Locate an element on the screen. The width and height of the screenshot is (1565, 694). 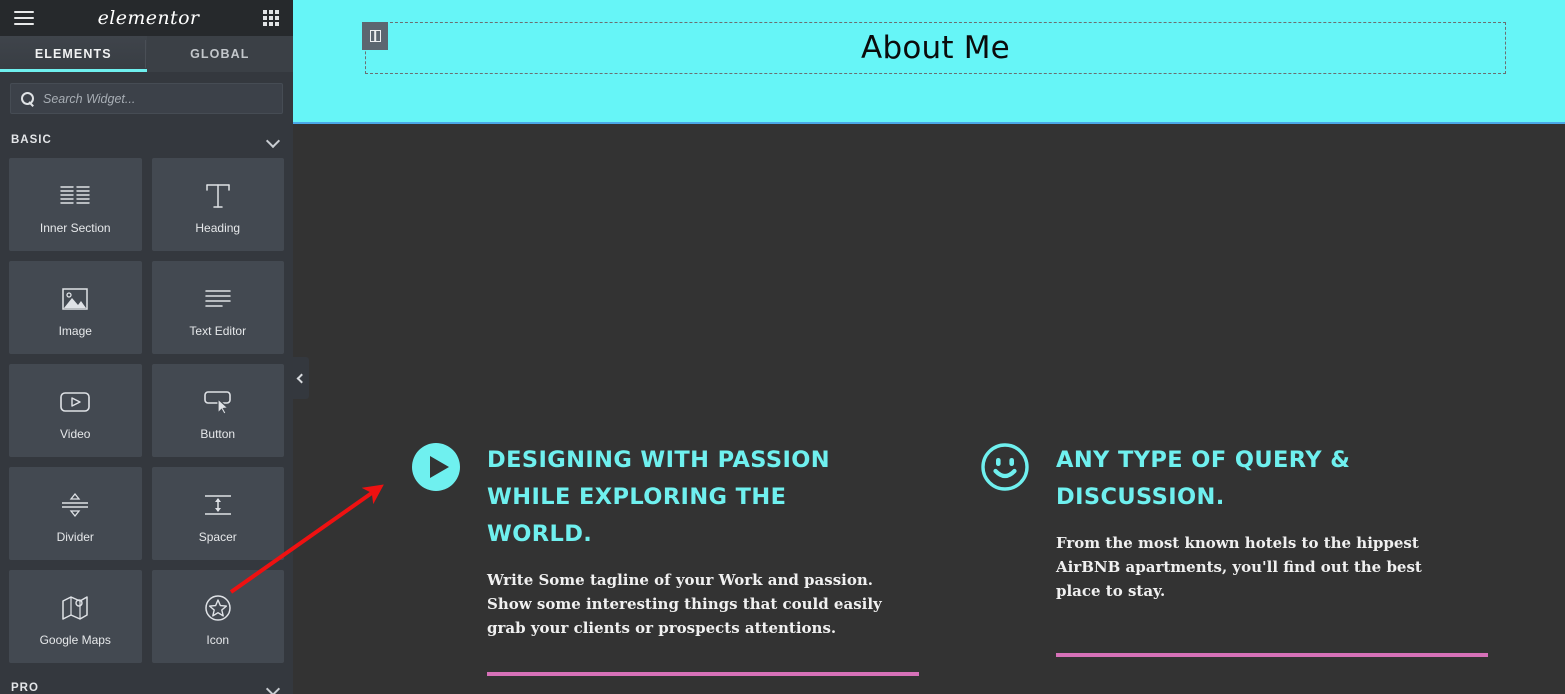
panel-tabs: ELEMENTS GLOBAL is located at coordinates (146, 54).